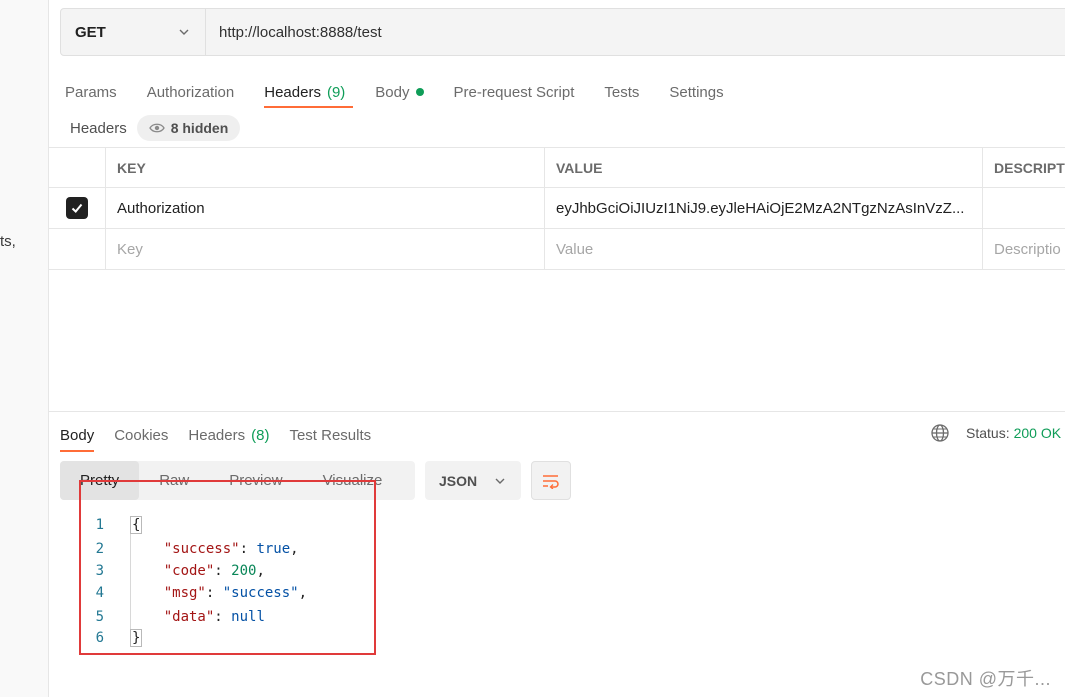 Image resolution: width=1065 pixels, height=697 pixels. What do you see at coordinates (77, 249) in the screenshot?
I see `empty-check-cell` at bounding box center [77, 249].